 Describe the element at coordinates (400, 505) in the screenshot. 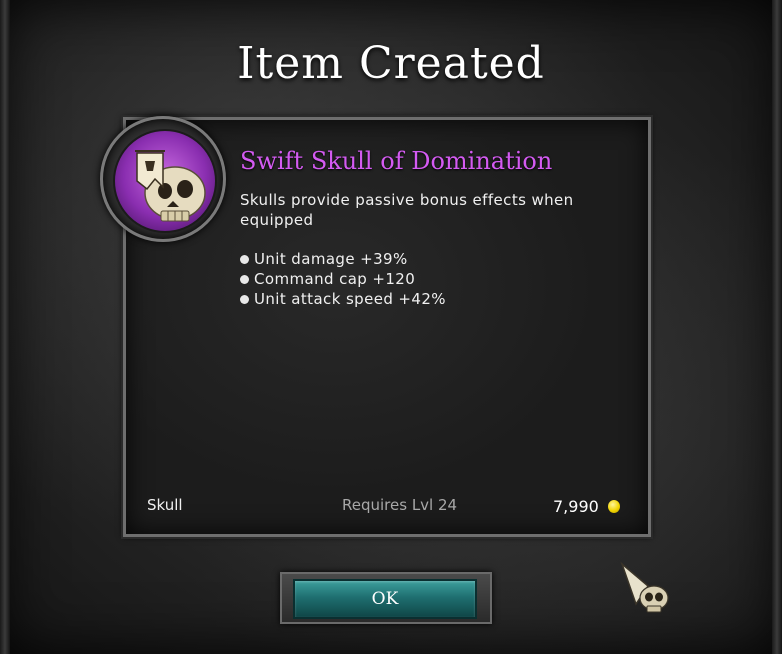

I see `item-level-requirement: Requires Lvl 24` at that location.